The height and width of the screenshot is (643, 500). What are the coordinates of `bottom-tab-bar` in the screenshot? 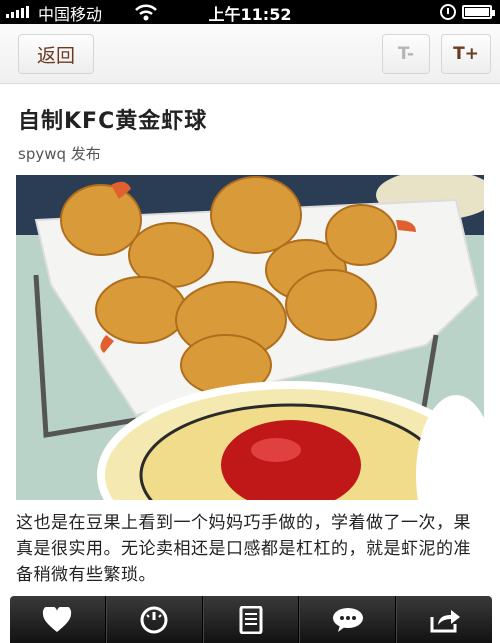 It's located at (251, 619).